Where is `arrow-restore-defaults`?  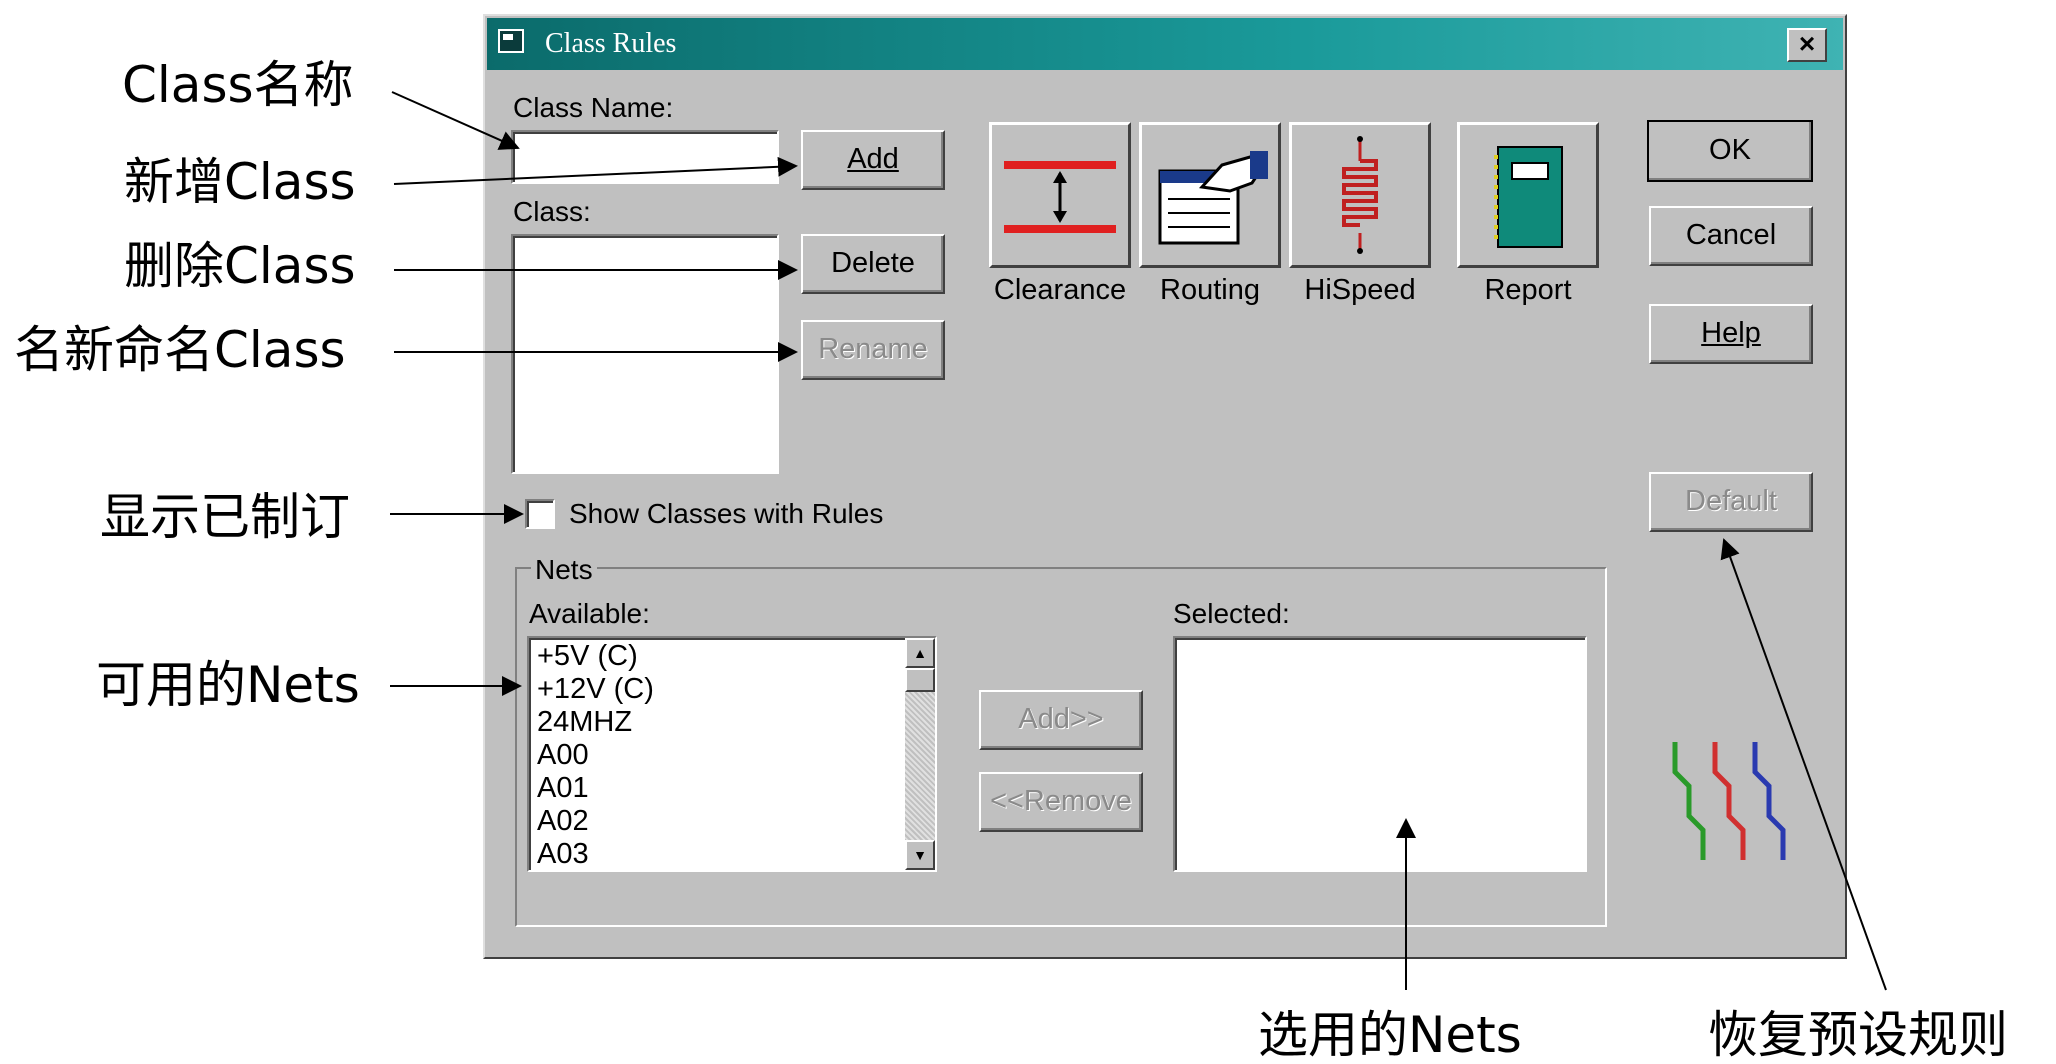 arrow-restore-defaults is located at coordinates (1803, 764).